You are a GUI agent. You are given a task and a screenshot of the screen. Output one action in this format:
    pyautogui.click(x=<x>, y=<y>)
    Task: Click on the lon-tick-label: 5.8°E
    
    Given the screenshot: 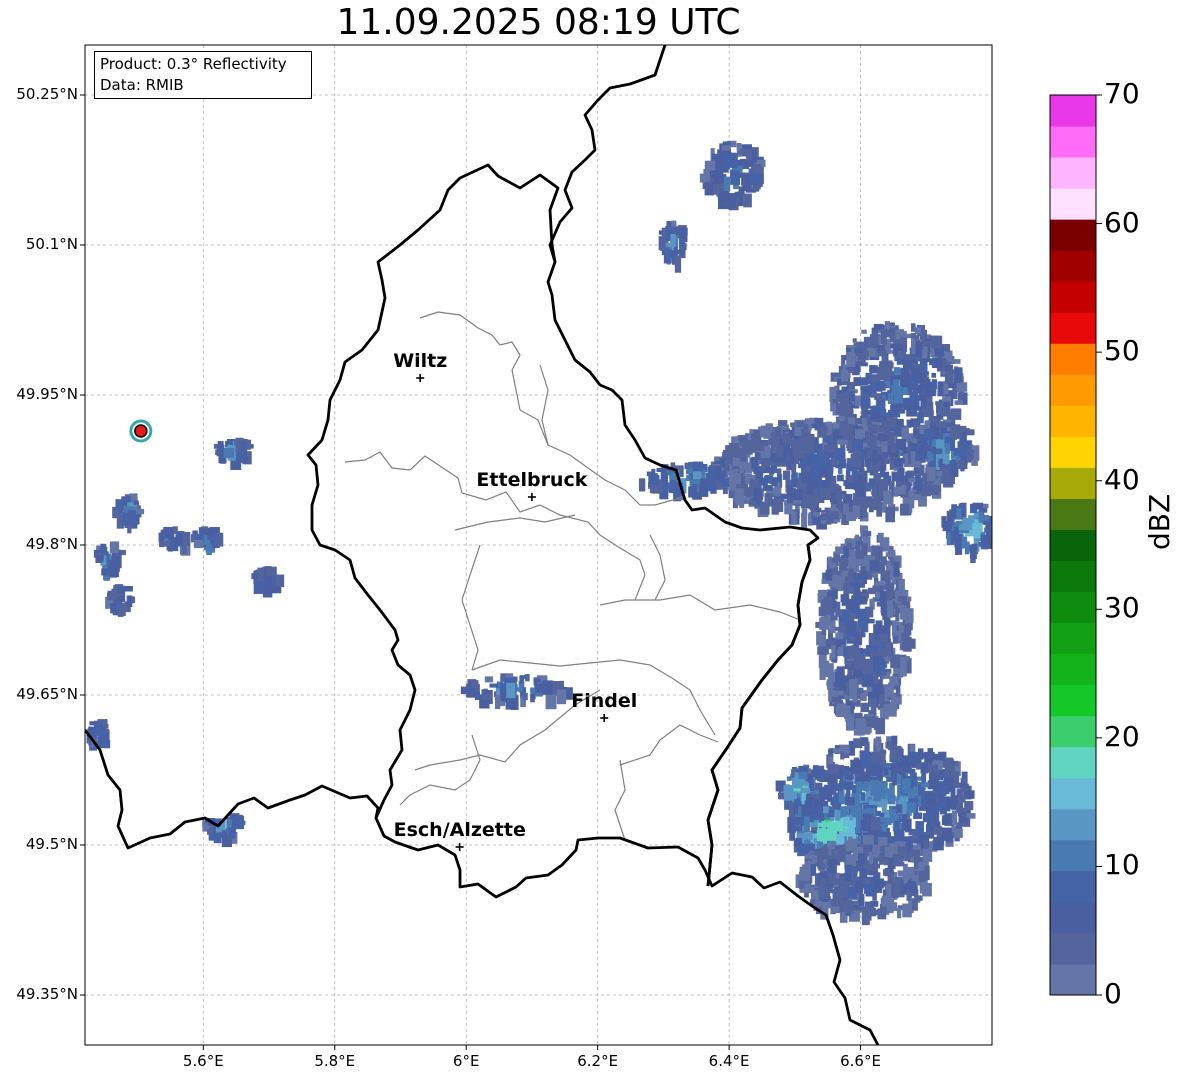 What is the action you would take?
    pyautogui.click(x=335, y=1061)
    